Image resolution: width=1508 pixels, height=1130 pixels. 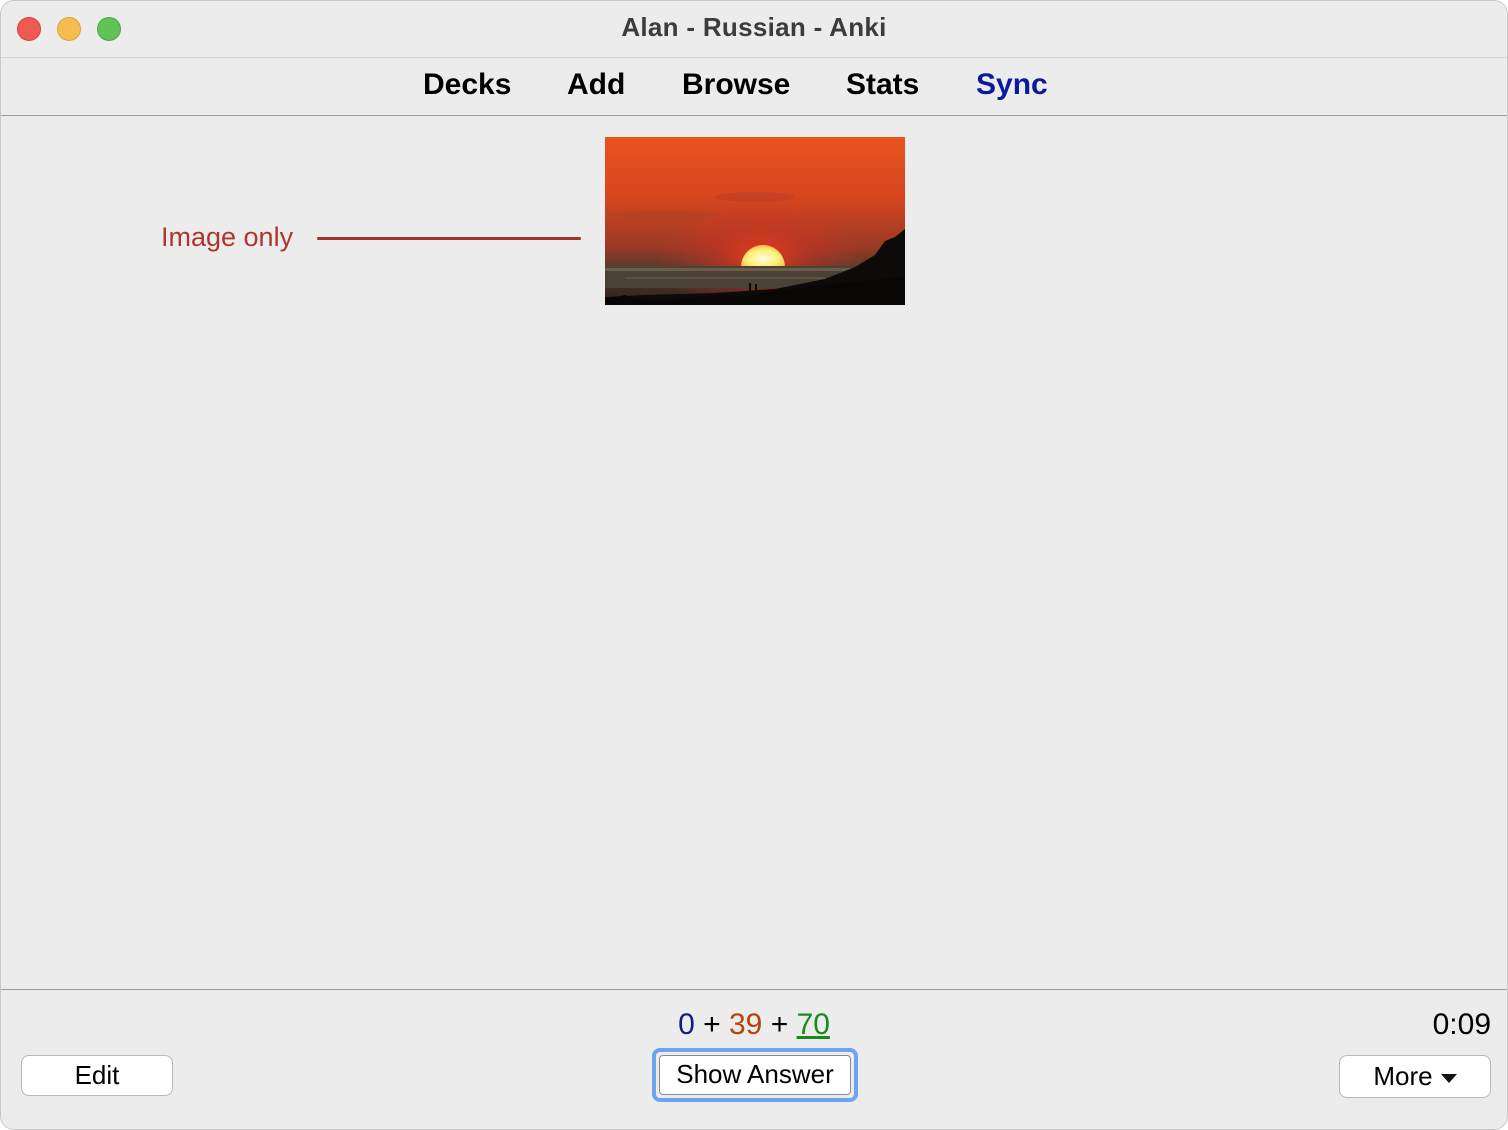 I want to click on show-answer-button: Show Answer, so click(x=755, y=1075).